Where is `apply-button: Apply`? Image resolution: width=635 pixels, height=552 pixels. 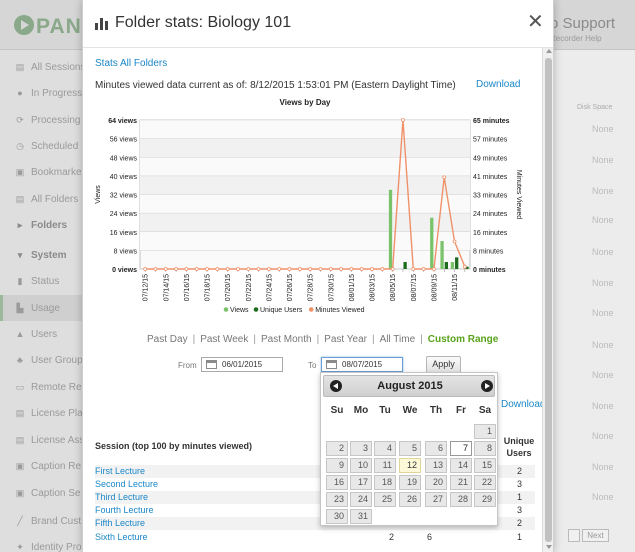 apply-button: Apply is located at coordinates (443, 364).